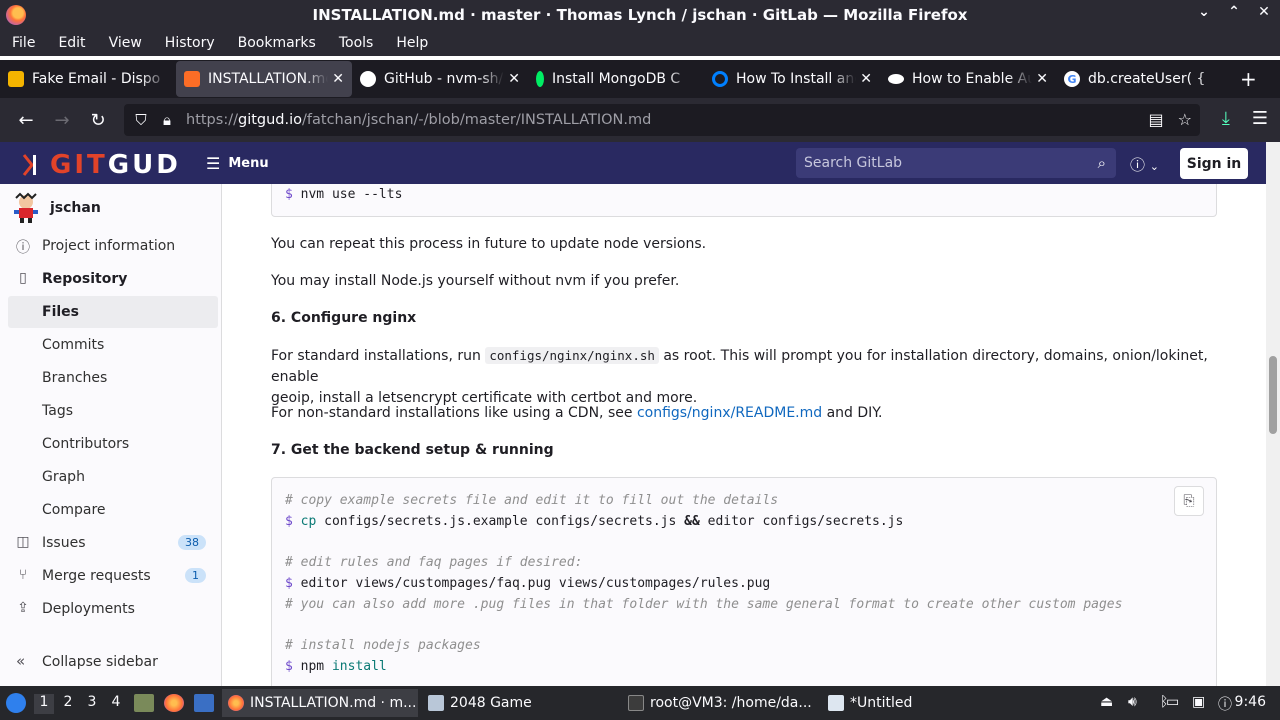 This screenshot has height=720, width=1280. Describe the element at coordinates (88, 79) in the screenshot. I see `tab-fake-email: Fake Email - Dispo` at that location.